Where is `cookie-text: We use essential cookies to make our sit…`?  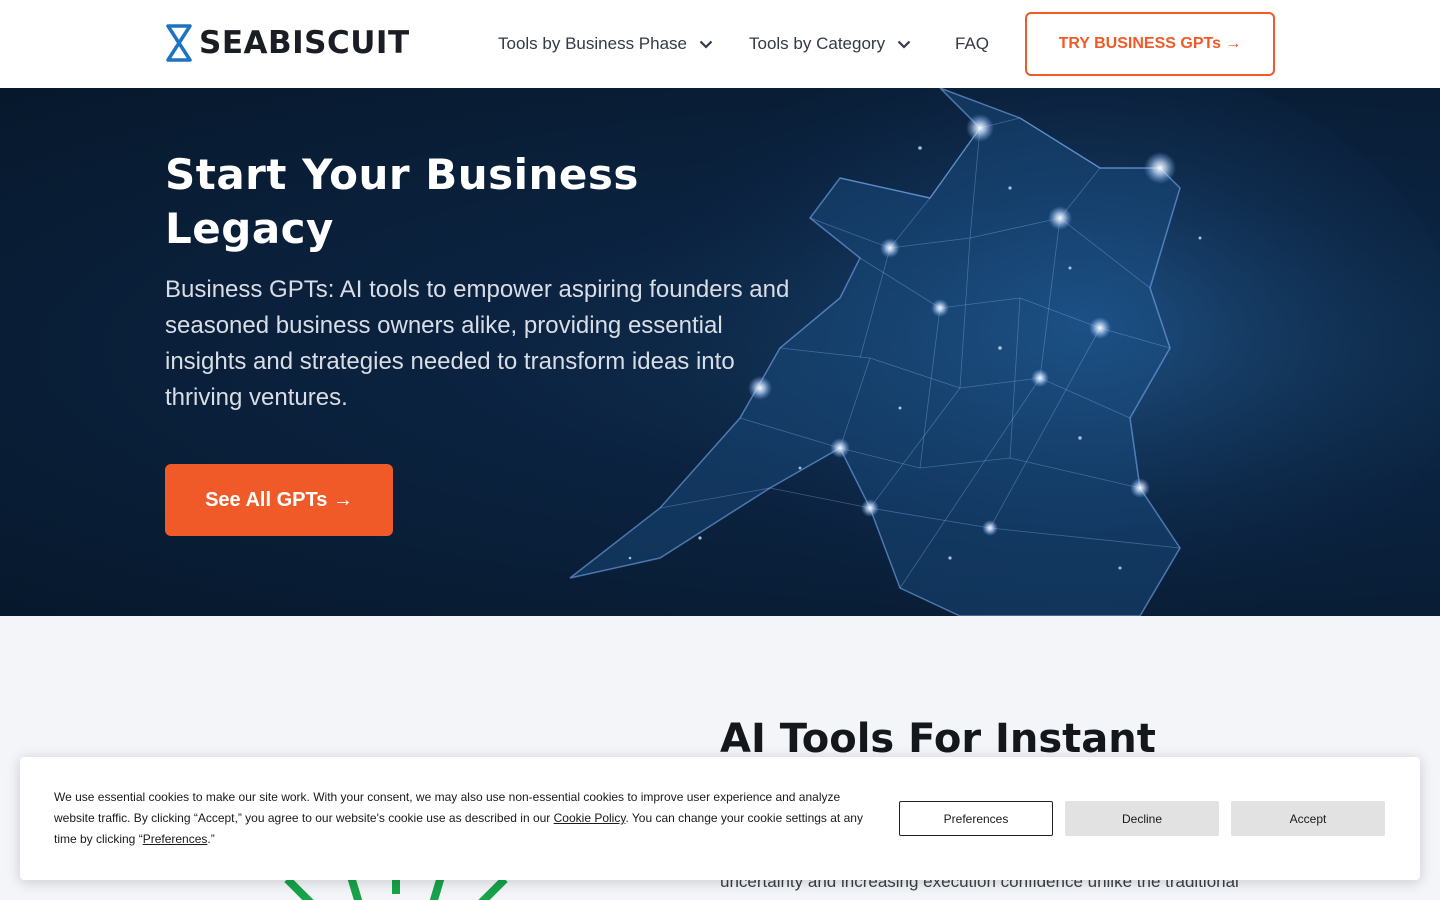
cookie-text: We use essential cookies to make our sit… is located at coordinates (464, 818).